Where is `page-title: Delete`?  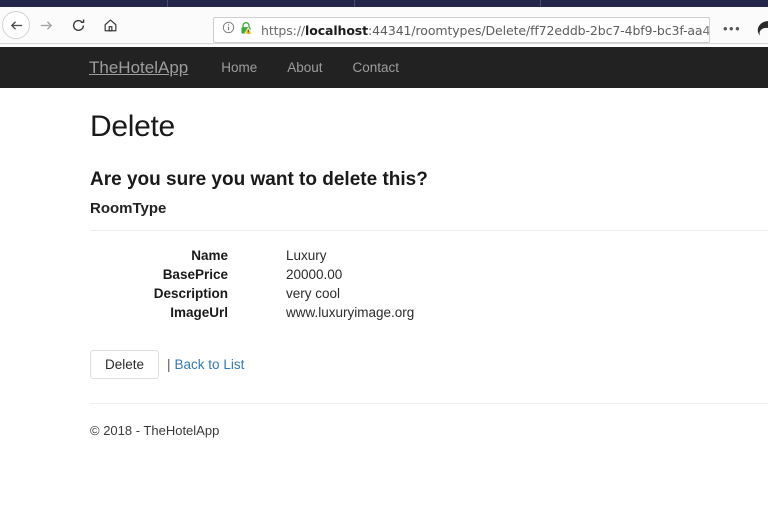
page-title: Delete is located at coordinates (132, 126).